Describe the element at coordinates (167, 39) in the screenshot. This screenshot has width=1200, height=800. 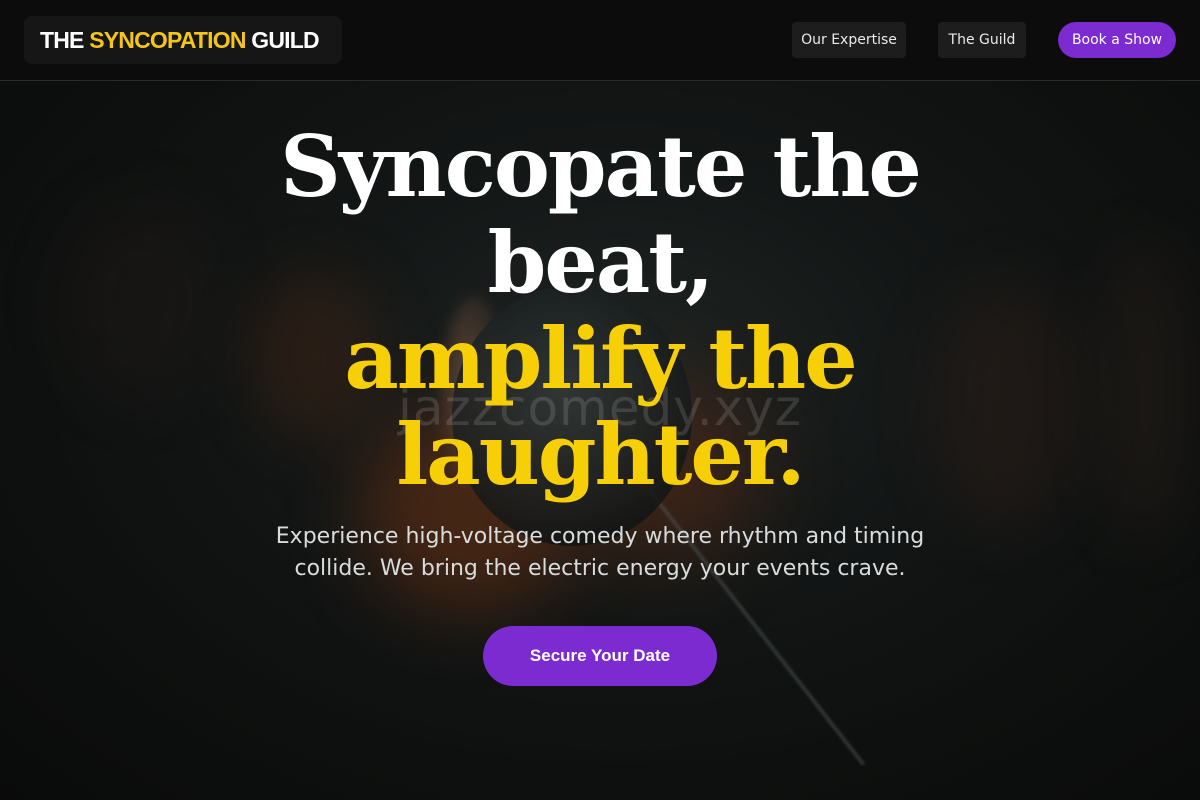
I see `logo-word-syncopation: SYNCOPATION` at that location.